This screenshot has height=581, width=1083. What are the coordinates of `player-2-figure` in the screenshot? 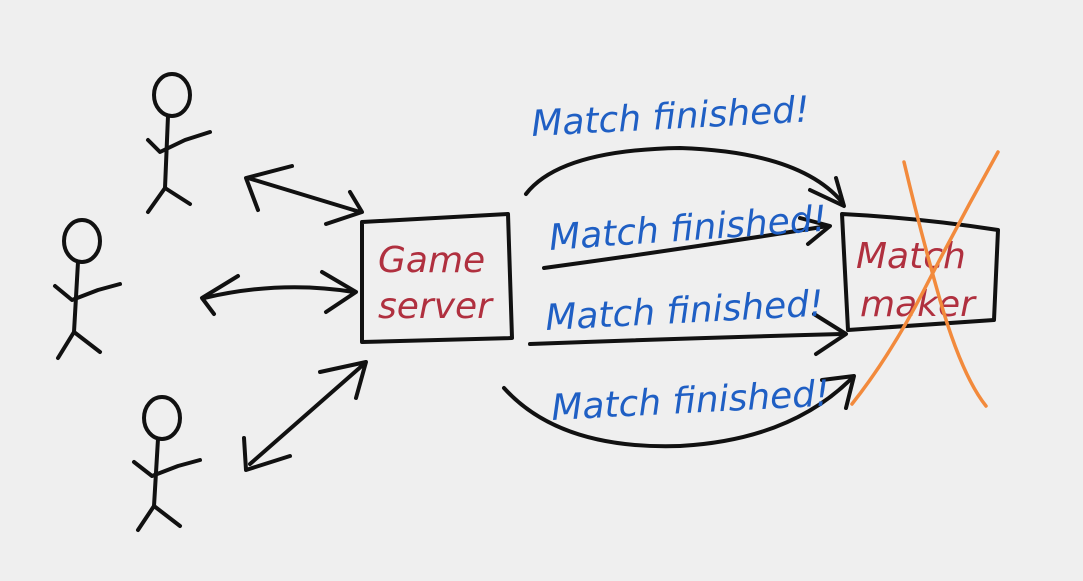 It's located at (87, 289).